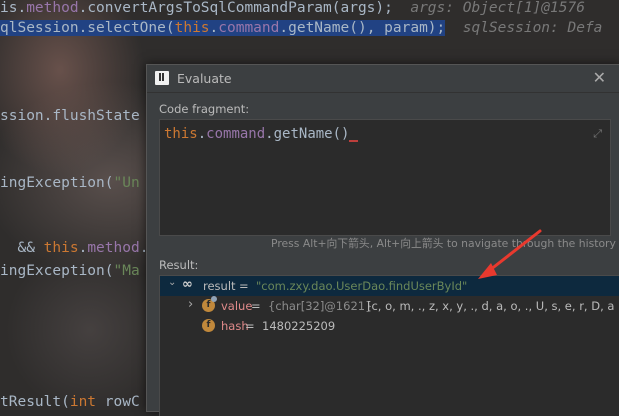 Image resolution: width=619 pixels, height=416 pixels. I want to click on code-fragment-label: Code fragment:, so click(204, 109).